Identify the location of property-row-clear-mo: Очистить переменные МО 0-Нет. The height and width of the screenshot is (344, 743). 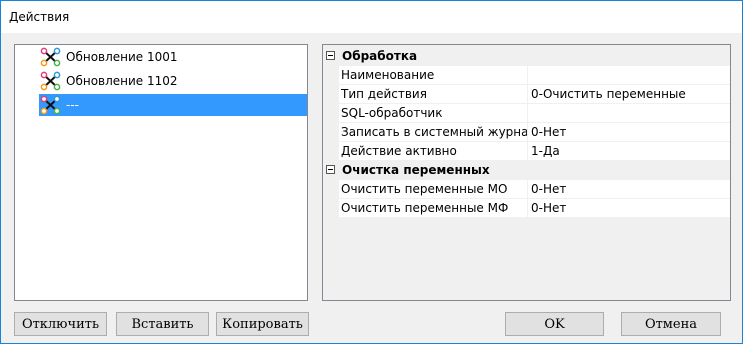
(526, 189).